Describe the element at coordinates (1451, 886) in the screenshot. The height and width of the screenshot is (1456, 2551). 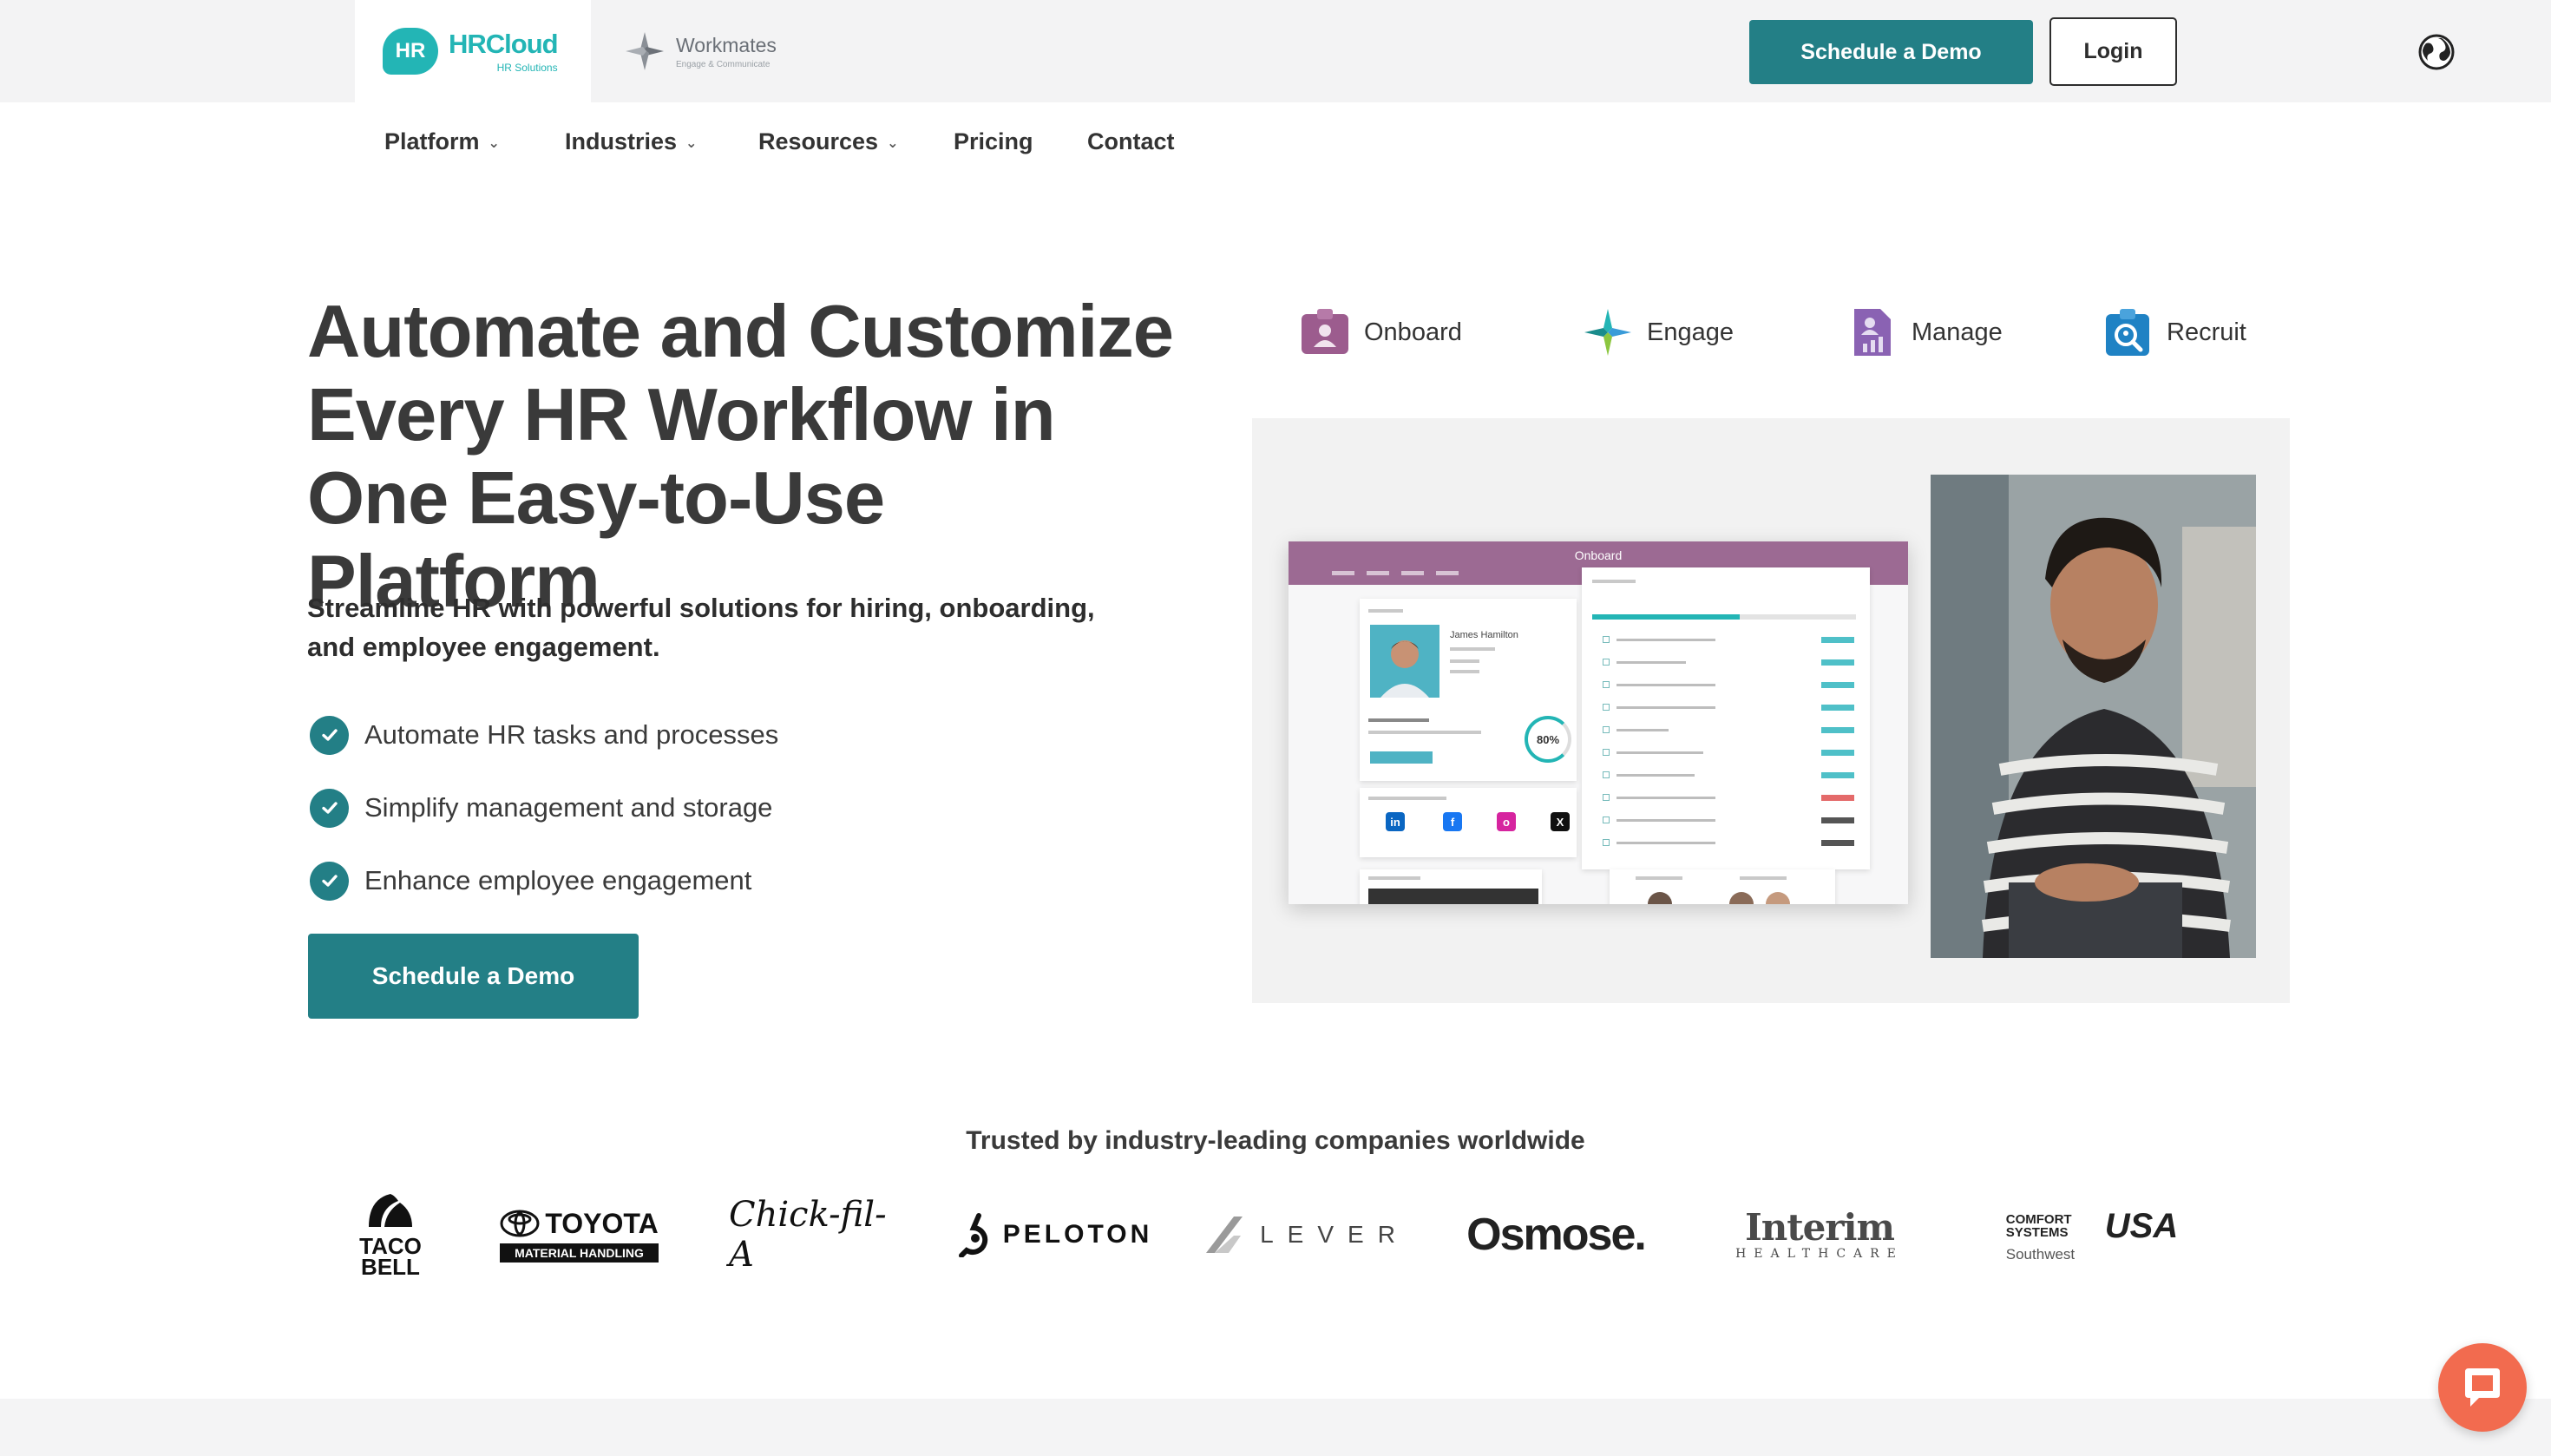
I see `mockup-about-card` at that location.